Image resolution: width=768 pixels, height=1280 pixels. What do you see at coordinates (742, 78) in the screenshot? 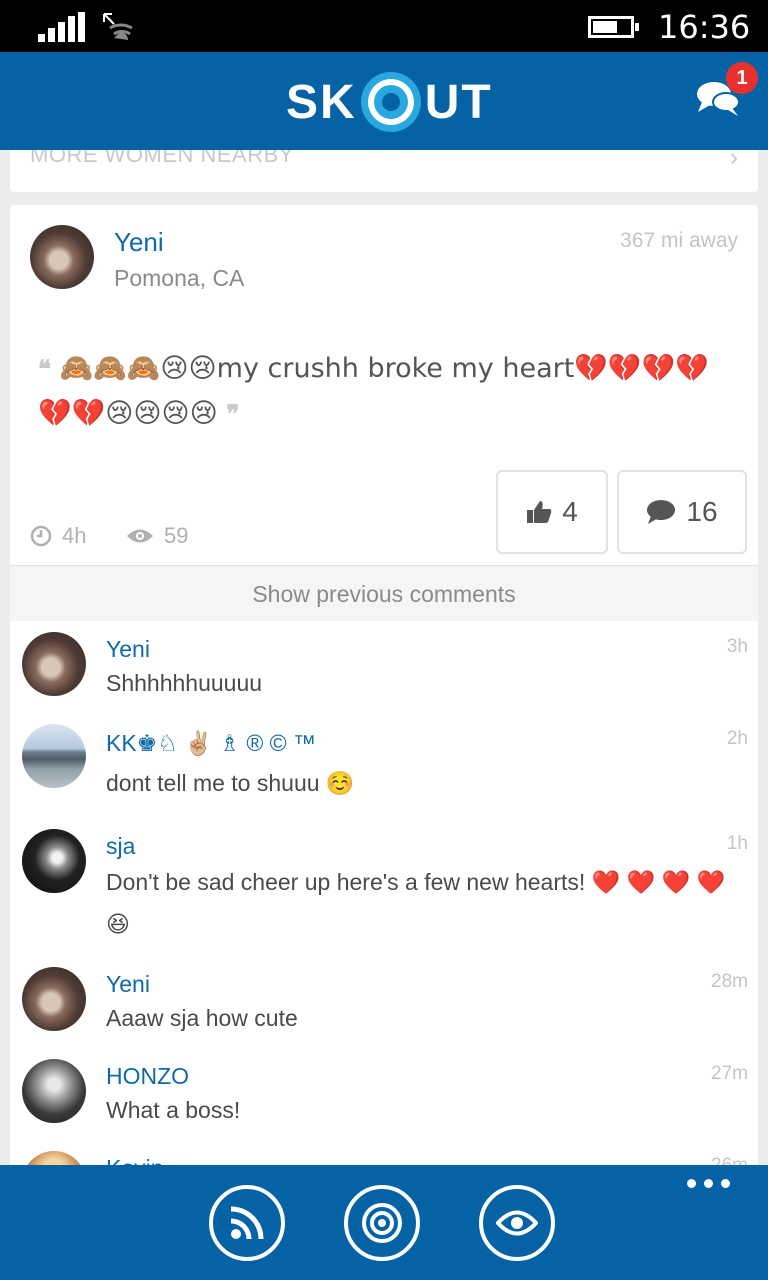
I see `notification-badge: 1` at bounding box center [742, 78].